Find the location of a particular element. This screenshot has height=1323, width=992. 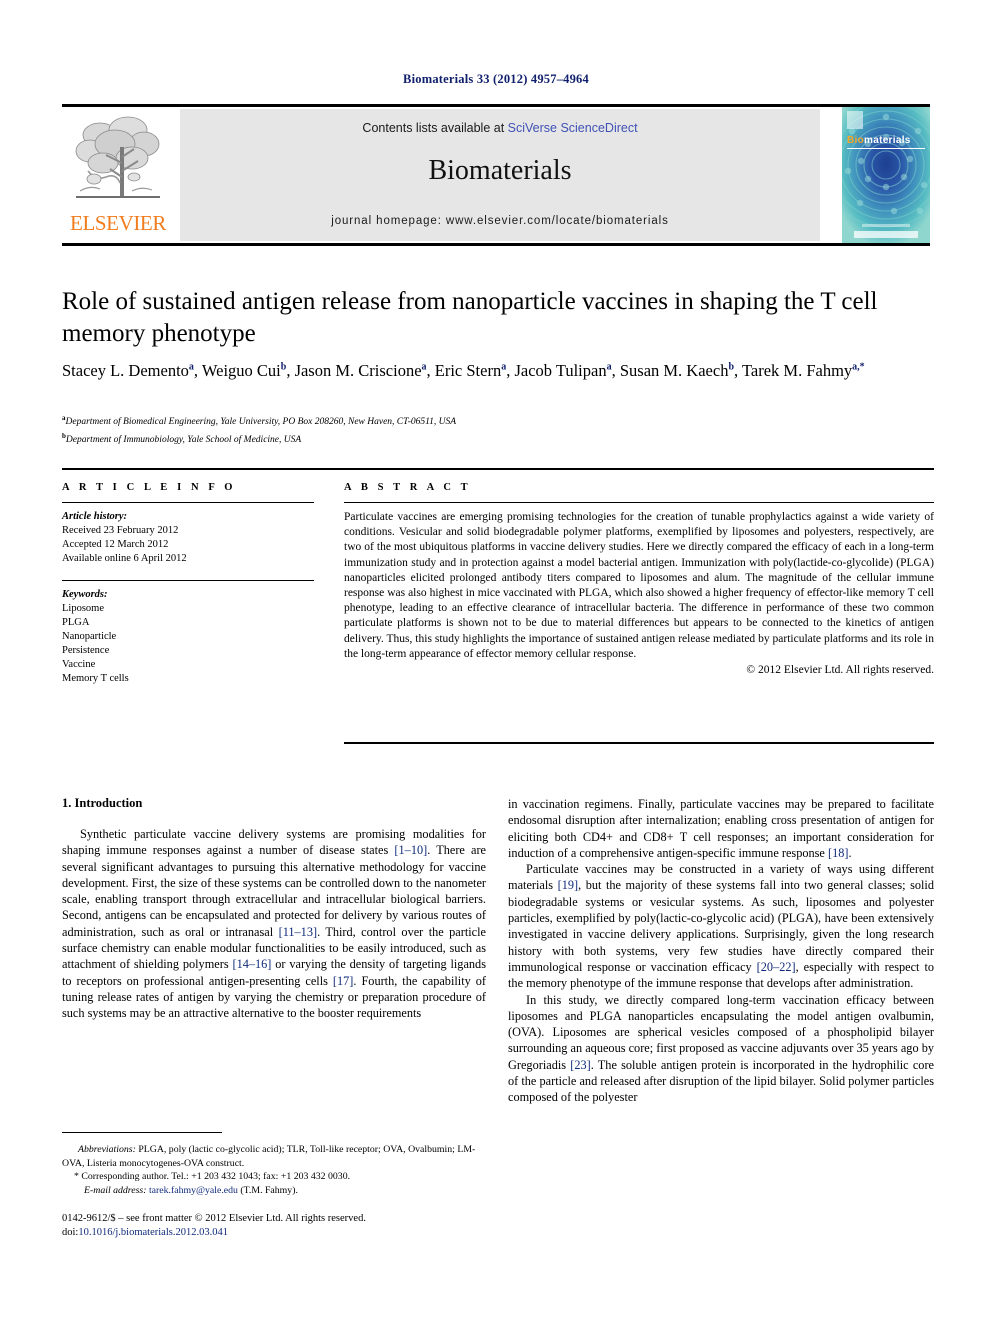

contents-prefix: Contents lists available at is located at coordinates (435, 128).